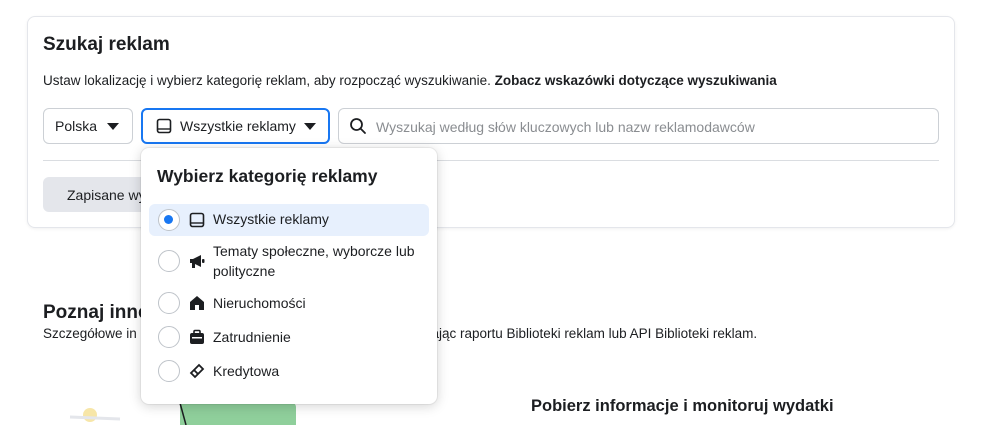 The image size is (983, 425). I want to click on radio-selected, so click(169, 220).